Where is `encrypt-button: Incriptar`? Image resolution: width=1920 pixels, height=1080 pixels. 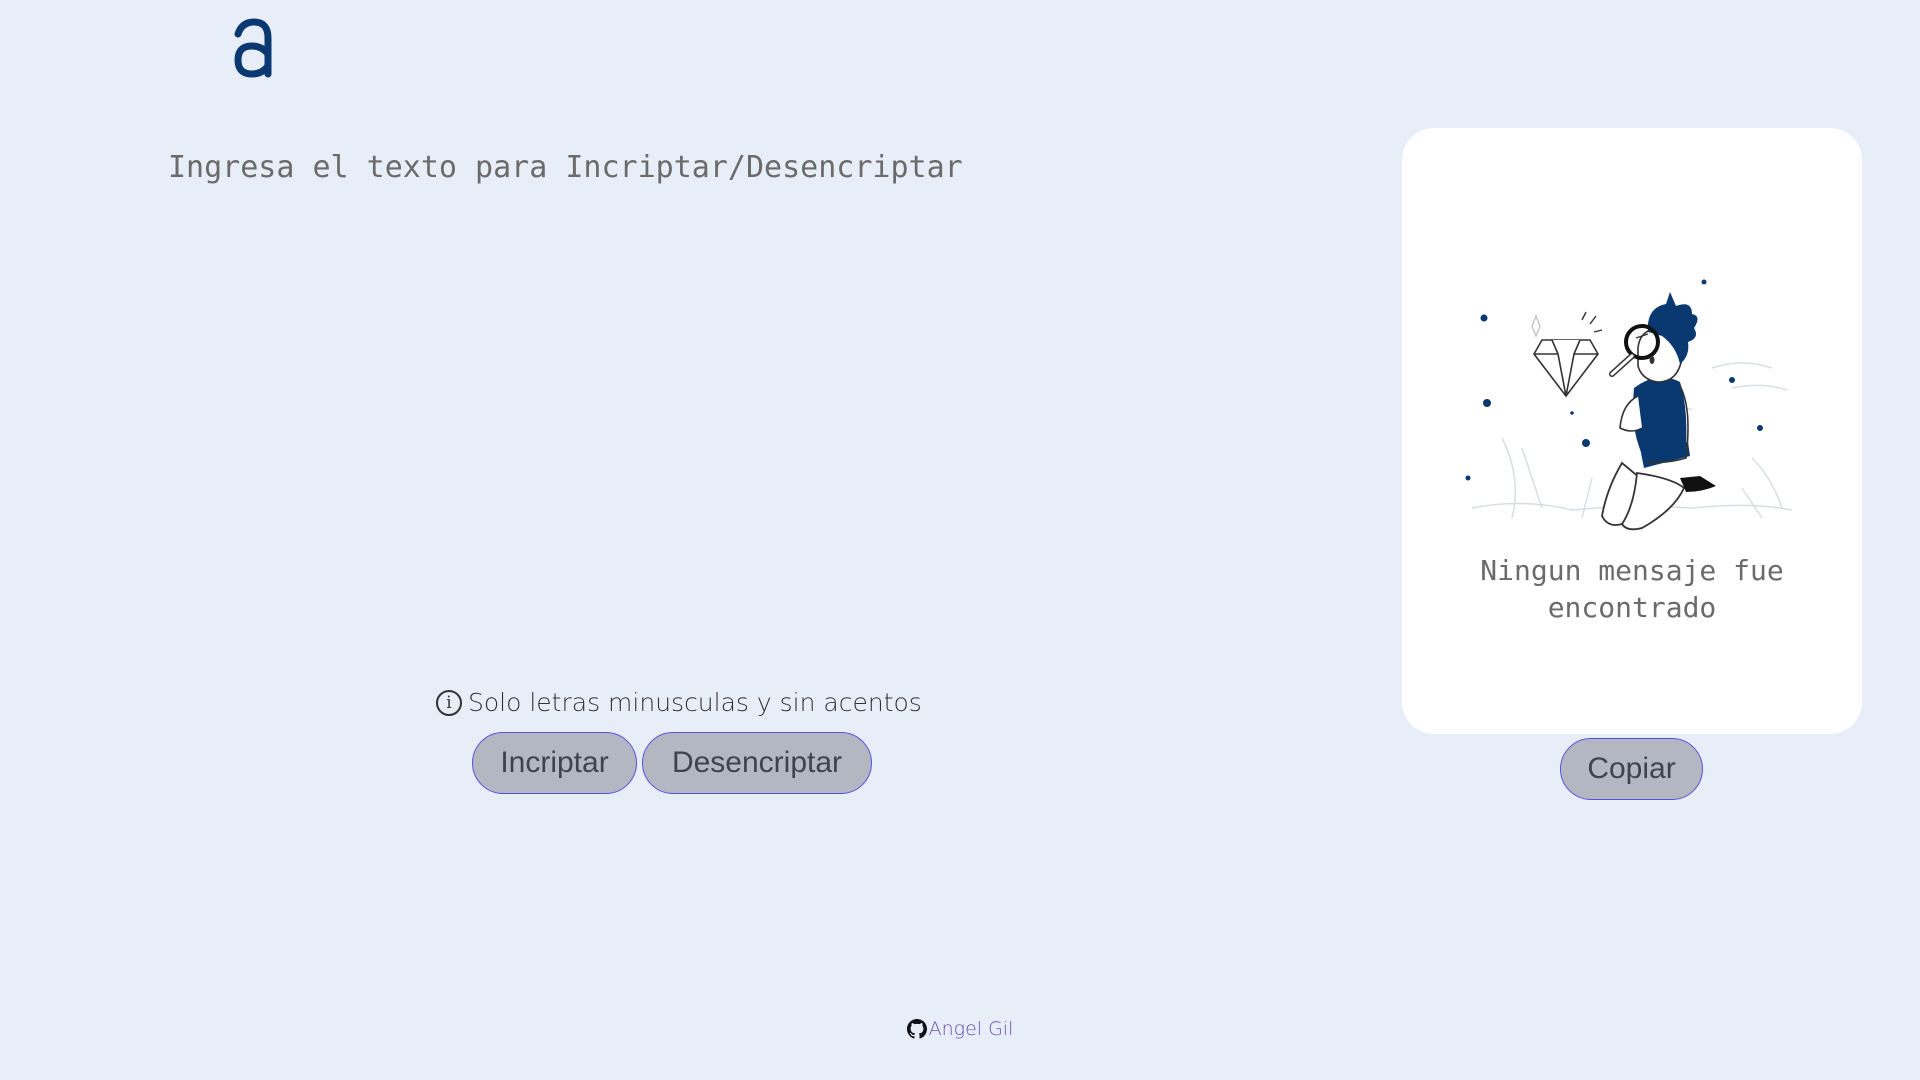 encrypt-button: Incriptar is located at coordinates (554, 763).